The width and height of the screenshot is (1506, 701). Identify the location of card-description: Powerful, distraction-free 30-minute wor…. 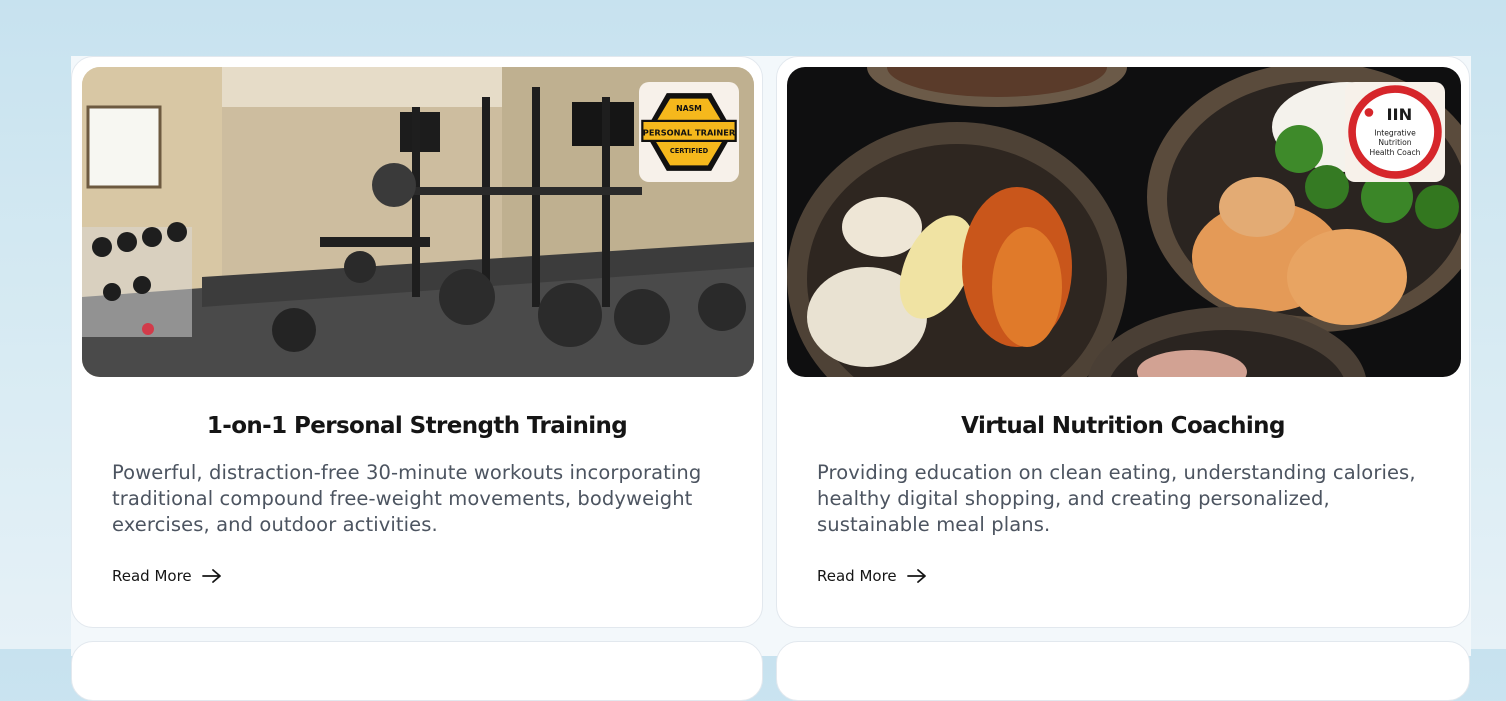
(407, 498).